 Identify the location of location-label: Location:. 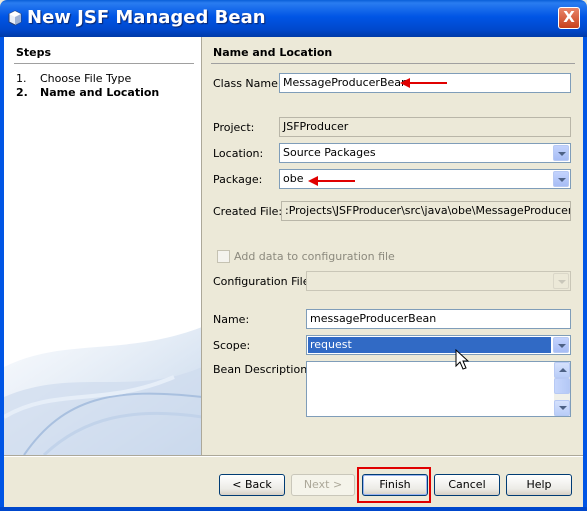
(238, 153).